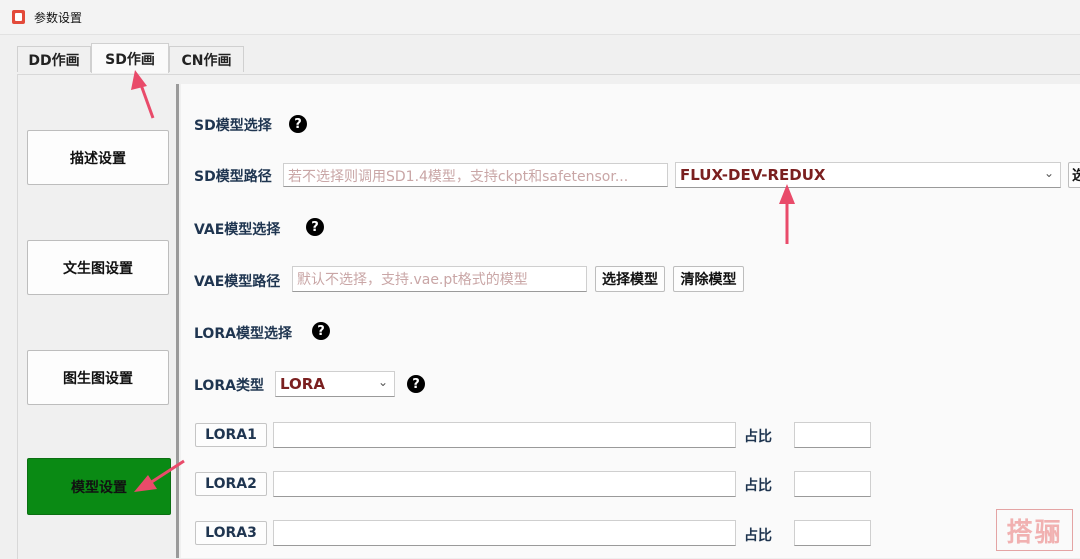  Describe the element at coordinates (146, 100) in the screenshot. I see `arrow-tab-sd` at that location.